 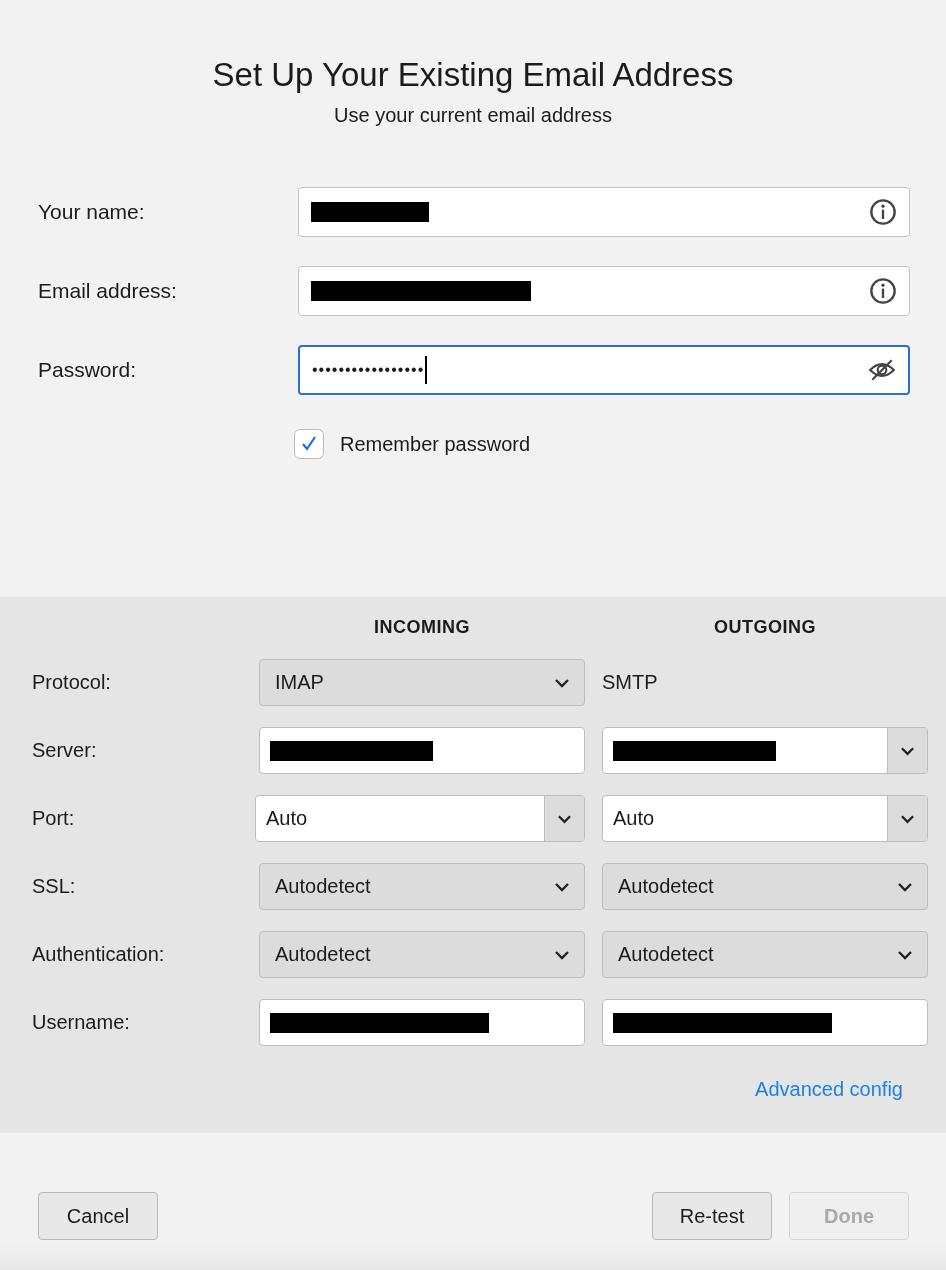 I want to click on dialog-button: Re-test, so click(x=712, y=1216).